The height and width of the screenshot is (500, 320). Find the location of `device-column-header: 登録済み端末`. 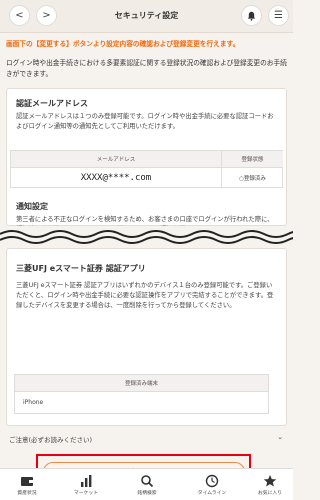

device-column-header: 登録済み端末 is located at coordinates (141, 383).